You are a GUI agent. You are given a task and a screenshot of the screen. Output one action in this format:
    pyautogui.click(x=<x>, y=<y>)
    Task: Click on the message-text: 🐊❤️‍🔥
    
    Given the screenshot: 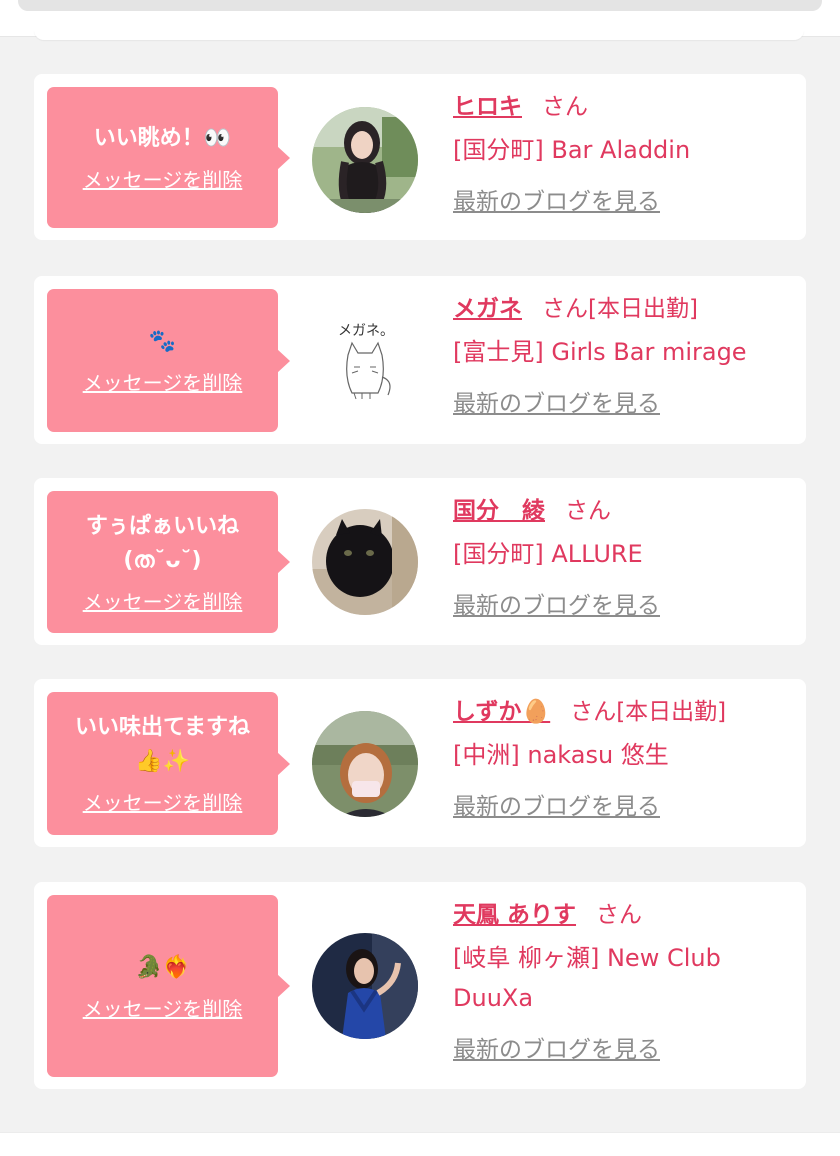 What is the action you would take?
    pyautogui.click(x=162, y=967)
    